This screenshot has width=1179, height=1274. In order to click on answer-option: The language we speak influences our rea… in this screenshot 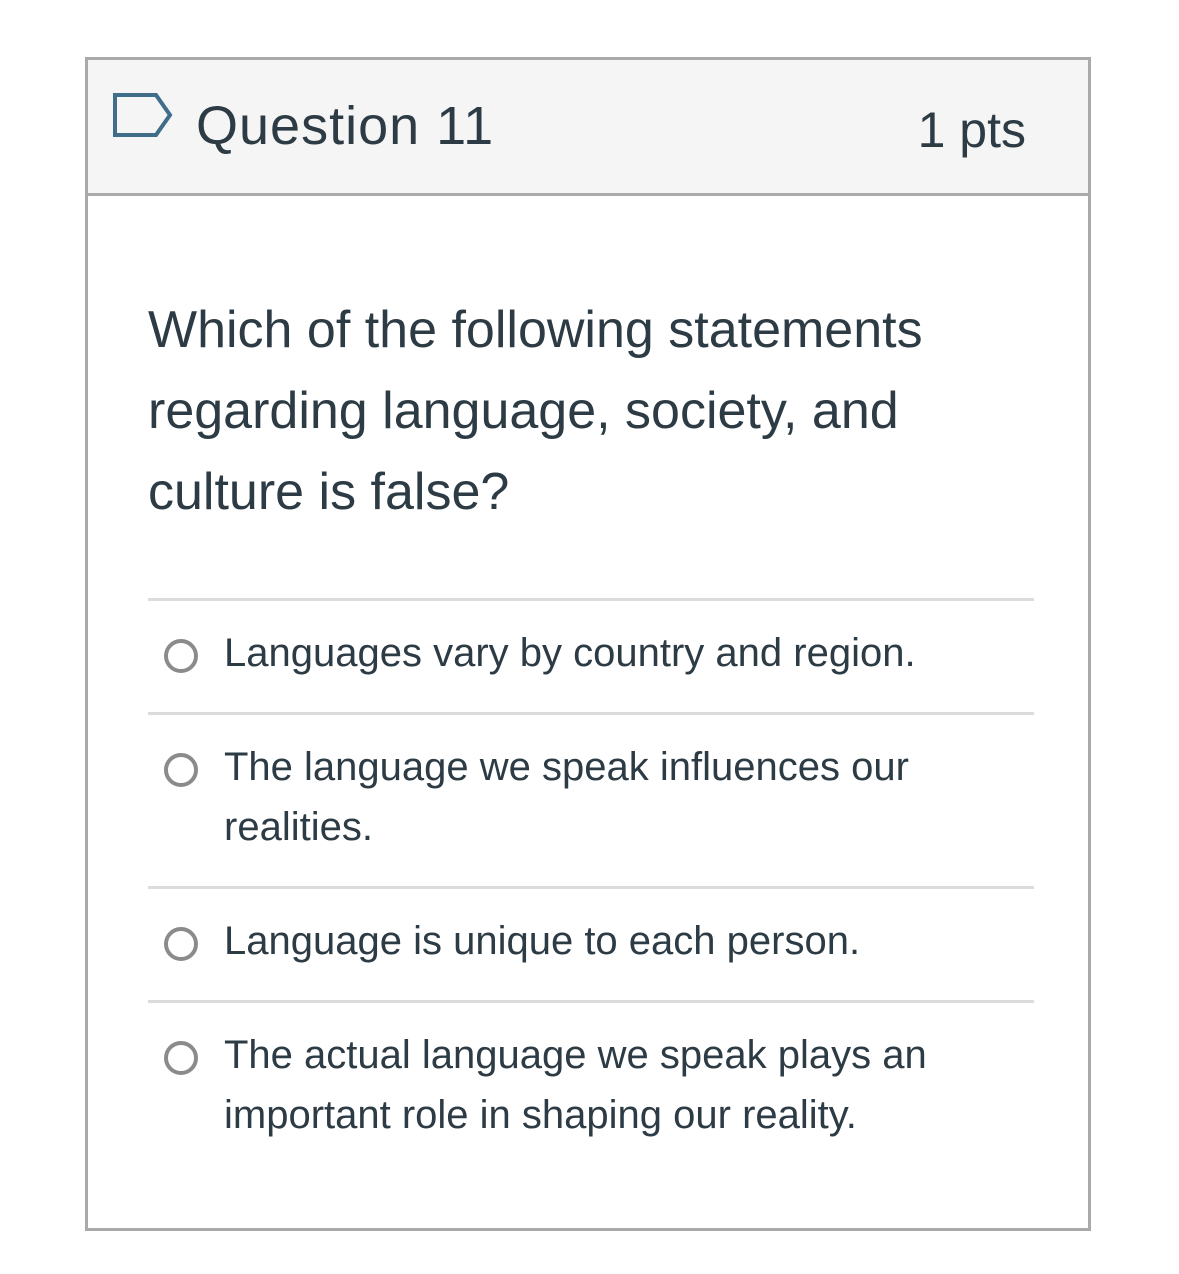, I will do `click(591, 799)`.